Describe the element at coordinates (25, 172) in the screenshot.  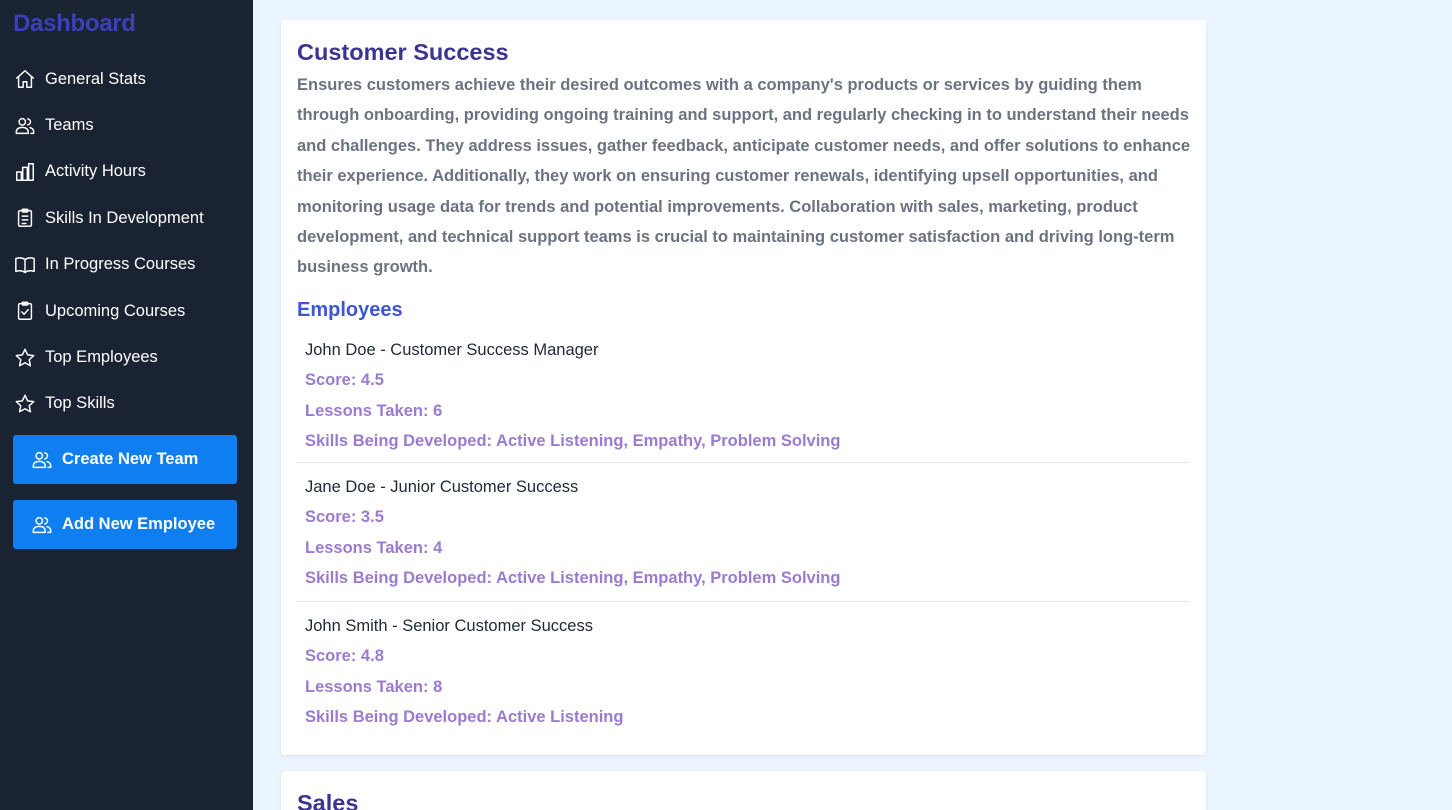
I see `bar-chart-icon` at that location.